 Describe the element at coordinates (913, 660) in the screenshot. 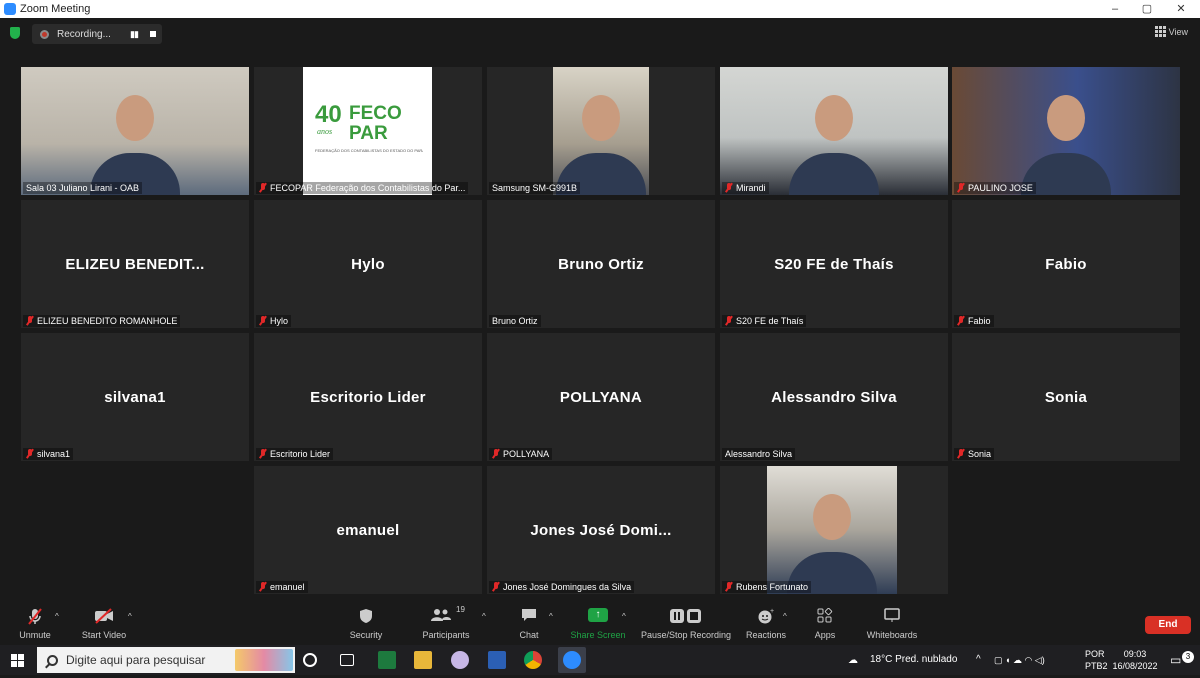

I see `weather-text: 18°C Pred. nublado` at that location.